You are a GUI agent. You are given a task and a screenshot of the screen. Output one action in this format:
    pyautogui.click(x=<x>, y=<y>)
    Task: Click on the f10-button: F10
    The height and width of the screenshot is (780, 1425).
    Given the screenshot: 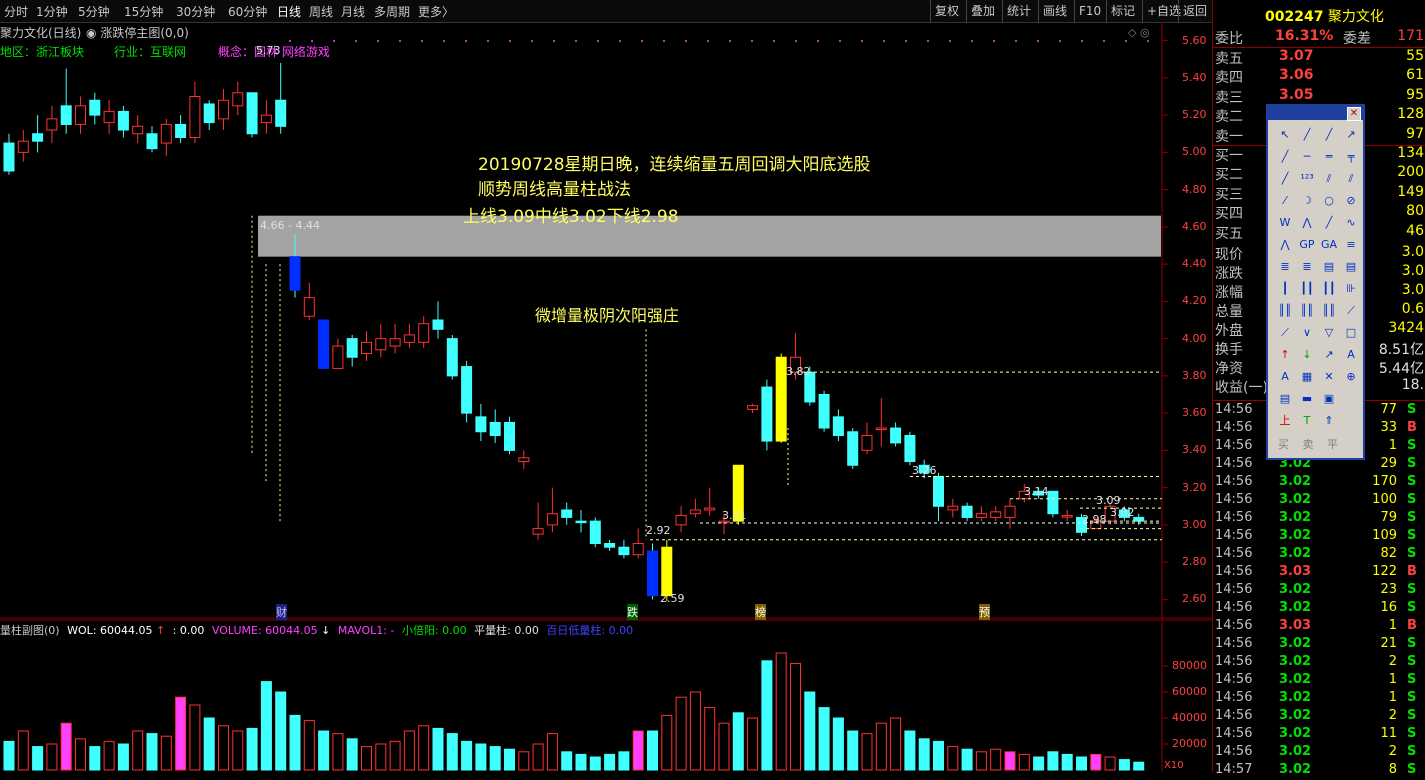 What is the action you would take?
    pyautogui.click(x=1089, y=11)
    